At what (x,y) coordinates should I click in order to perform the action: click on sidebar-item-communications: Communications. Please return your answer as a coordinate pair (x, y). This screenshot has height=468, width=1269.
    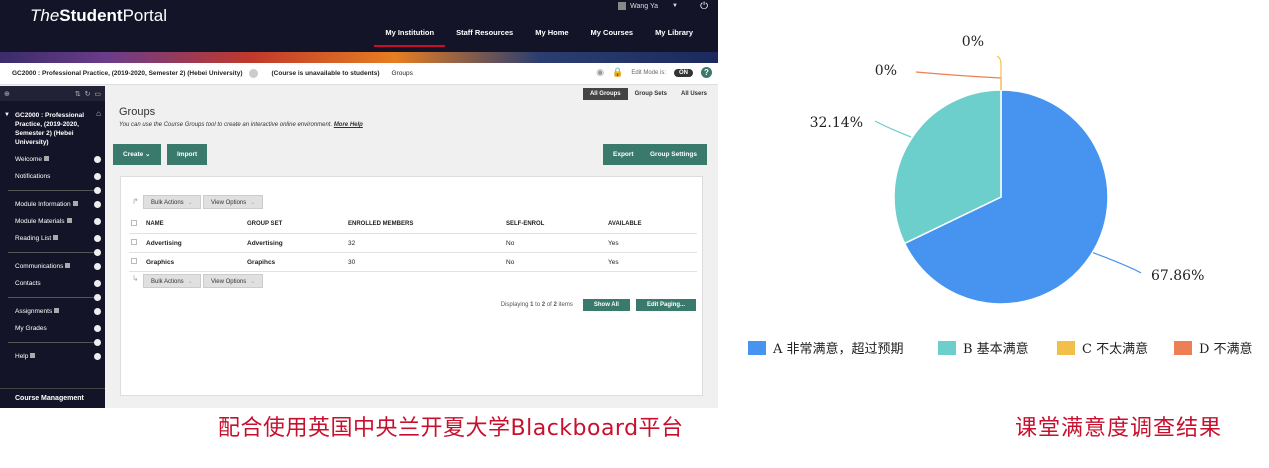
    Looking at the image, I should click on (52, 266).